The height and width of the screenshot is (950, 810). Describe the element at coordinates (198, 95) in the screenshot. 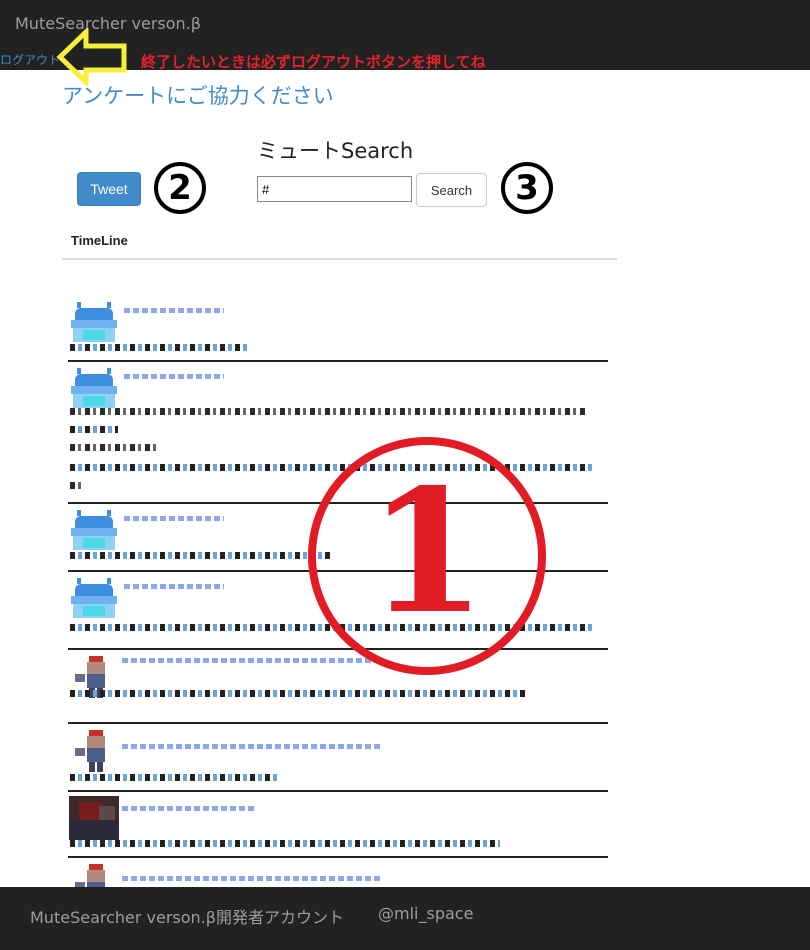

I see `survey-link: アンケートにご協力ください` at that location.